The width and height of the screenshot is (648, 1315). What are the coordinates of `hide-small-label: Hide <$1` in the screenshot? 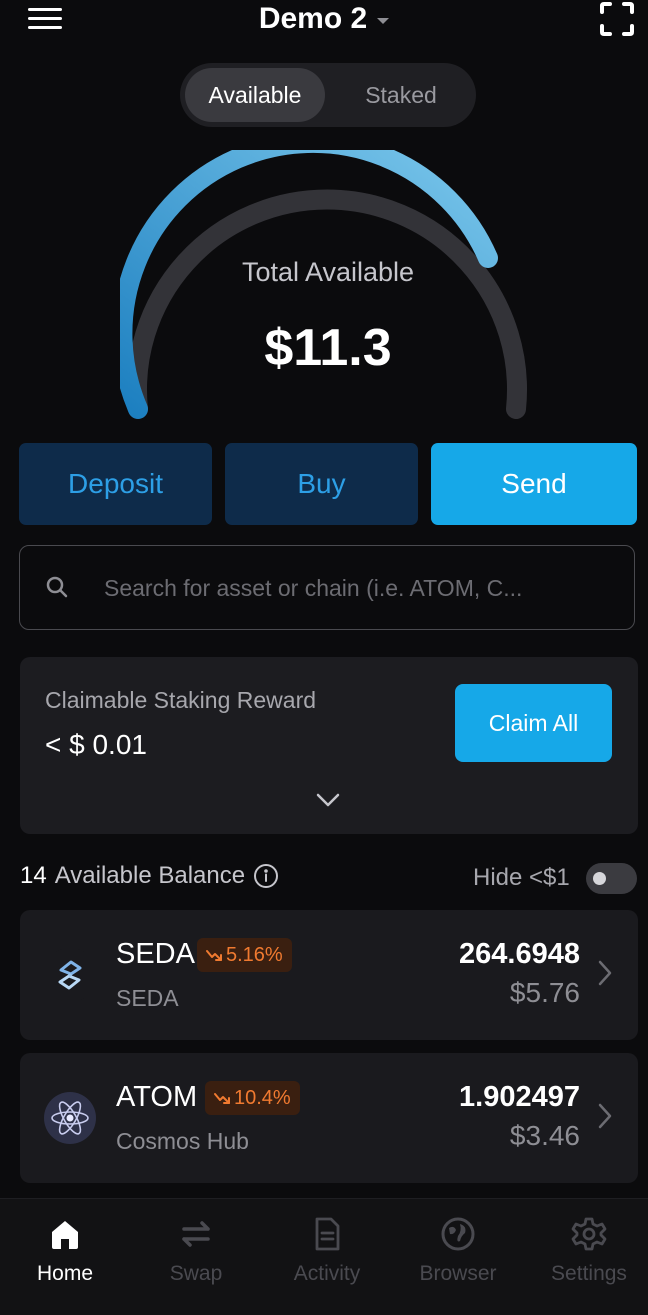 It's located at (521, 877).